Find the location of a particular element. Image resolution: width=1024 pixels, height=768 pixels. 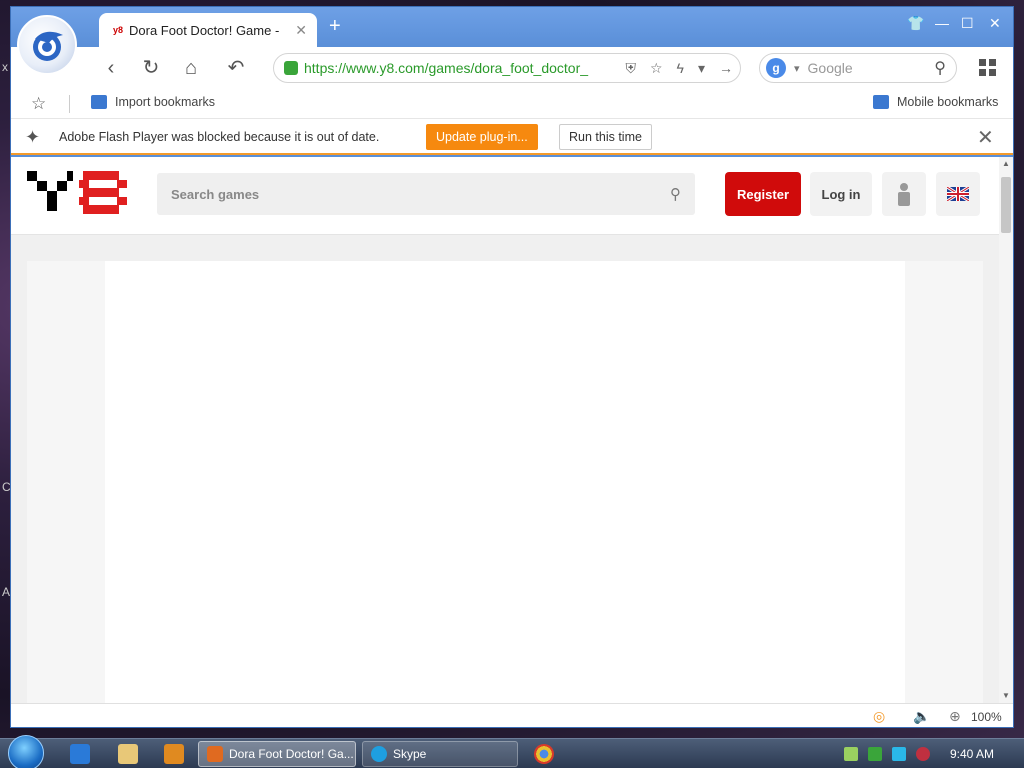

user-silhouette-icon is located at coordinates (904, 194).